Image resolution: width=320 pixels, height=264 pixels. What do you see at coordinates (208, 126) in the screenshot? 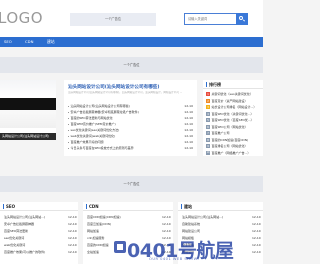
I see `rank-number: 6` at bounding box center [208, 126].